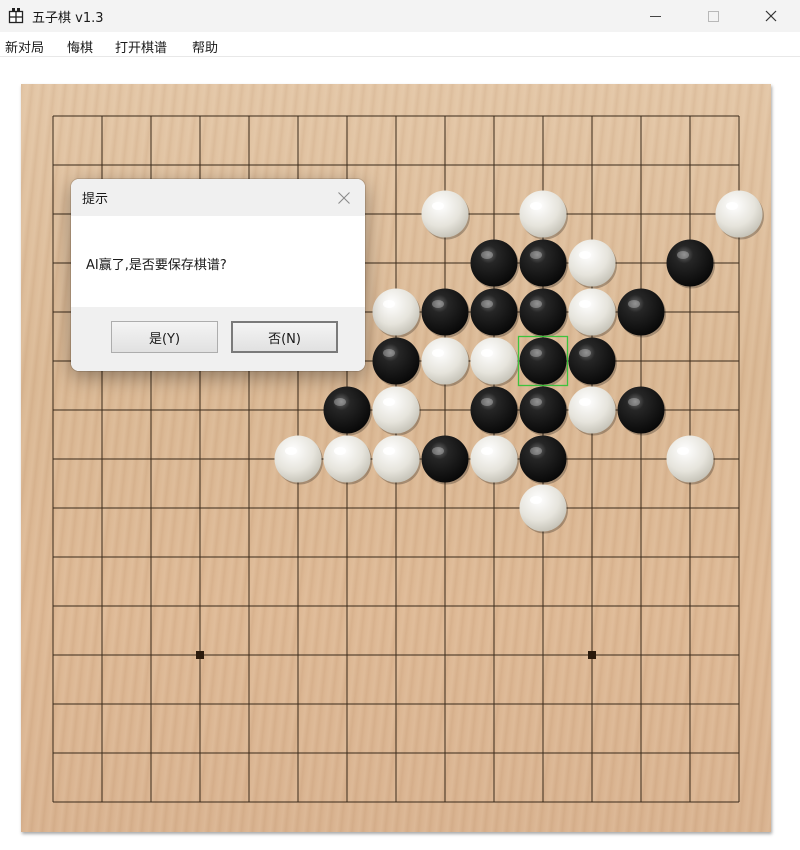 The height and width of the screenshot is (850, 800). I want to click on close-button, so click(771, 16).